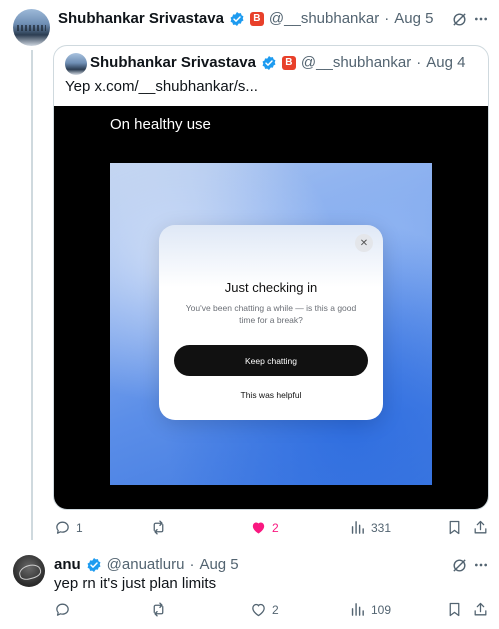 This screenshot has height=629, width=499. What do you see at coordinates (31, 27) in the screenshot?
I see `author-avatar` at bounding box center [31, 27].